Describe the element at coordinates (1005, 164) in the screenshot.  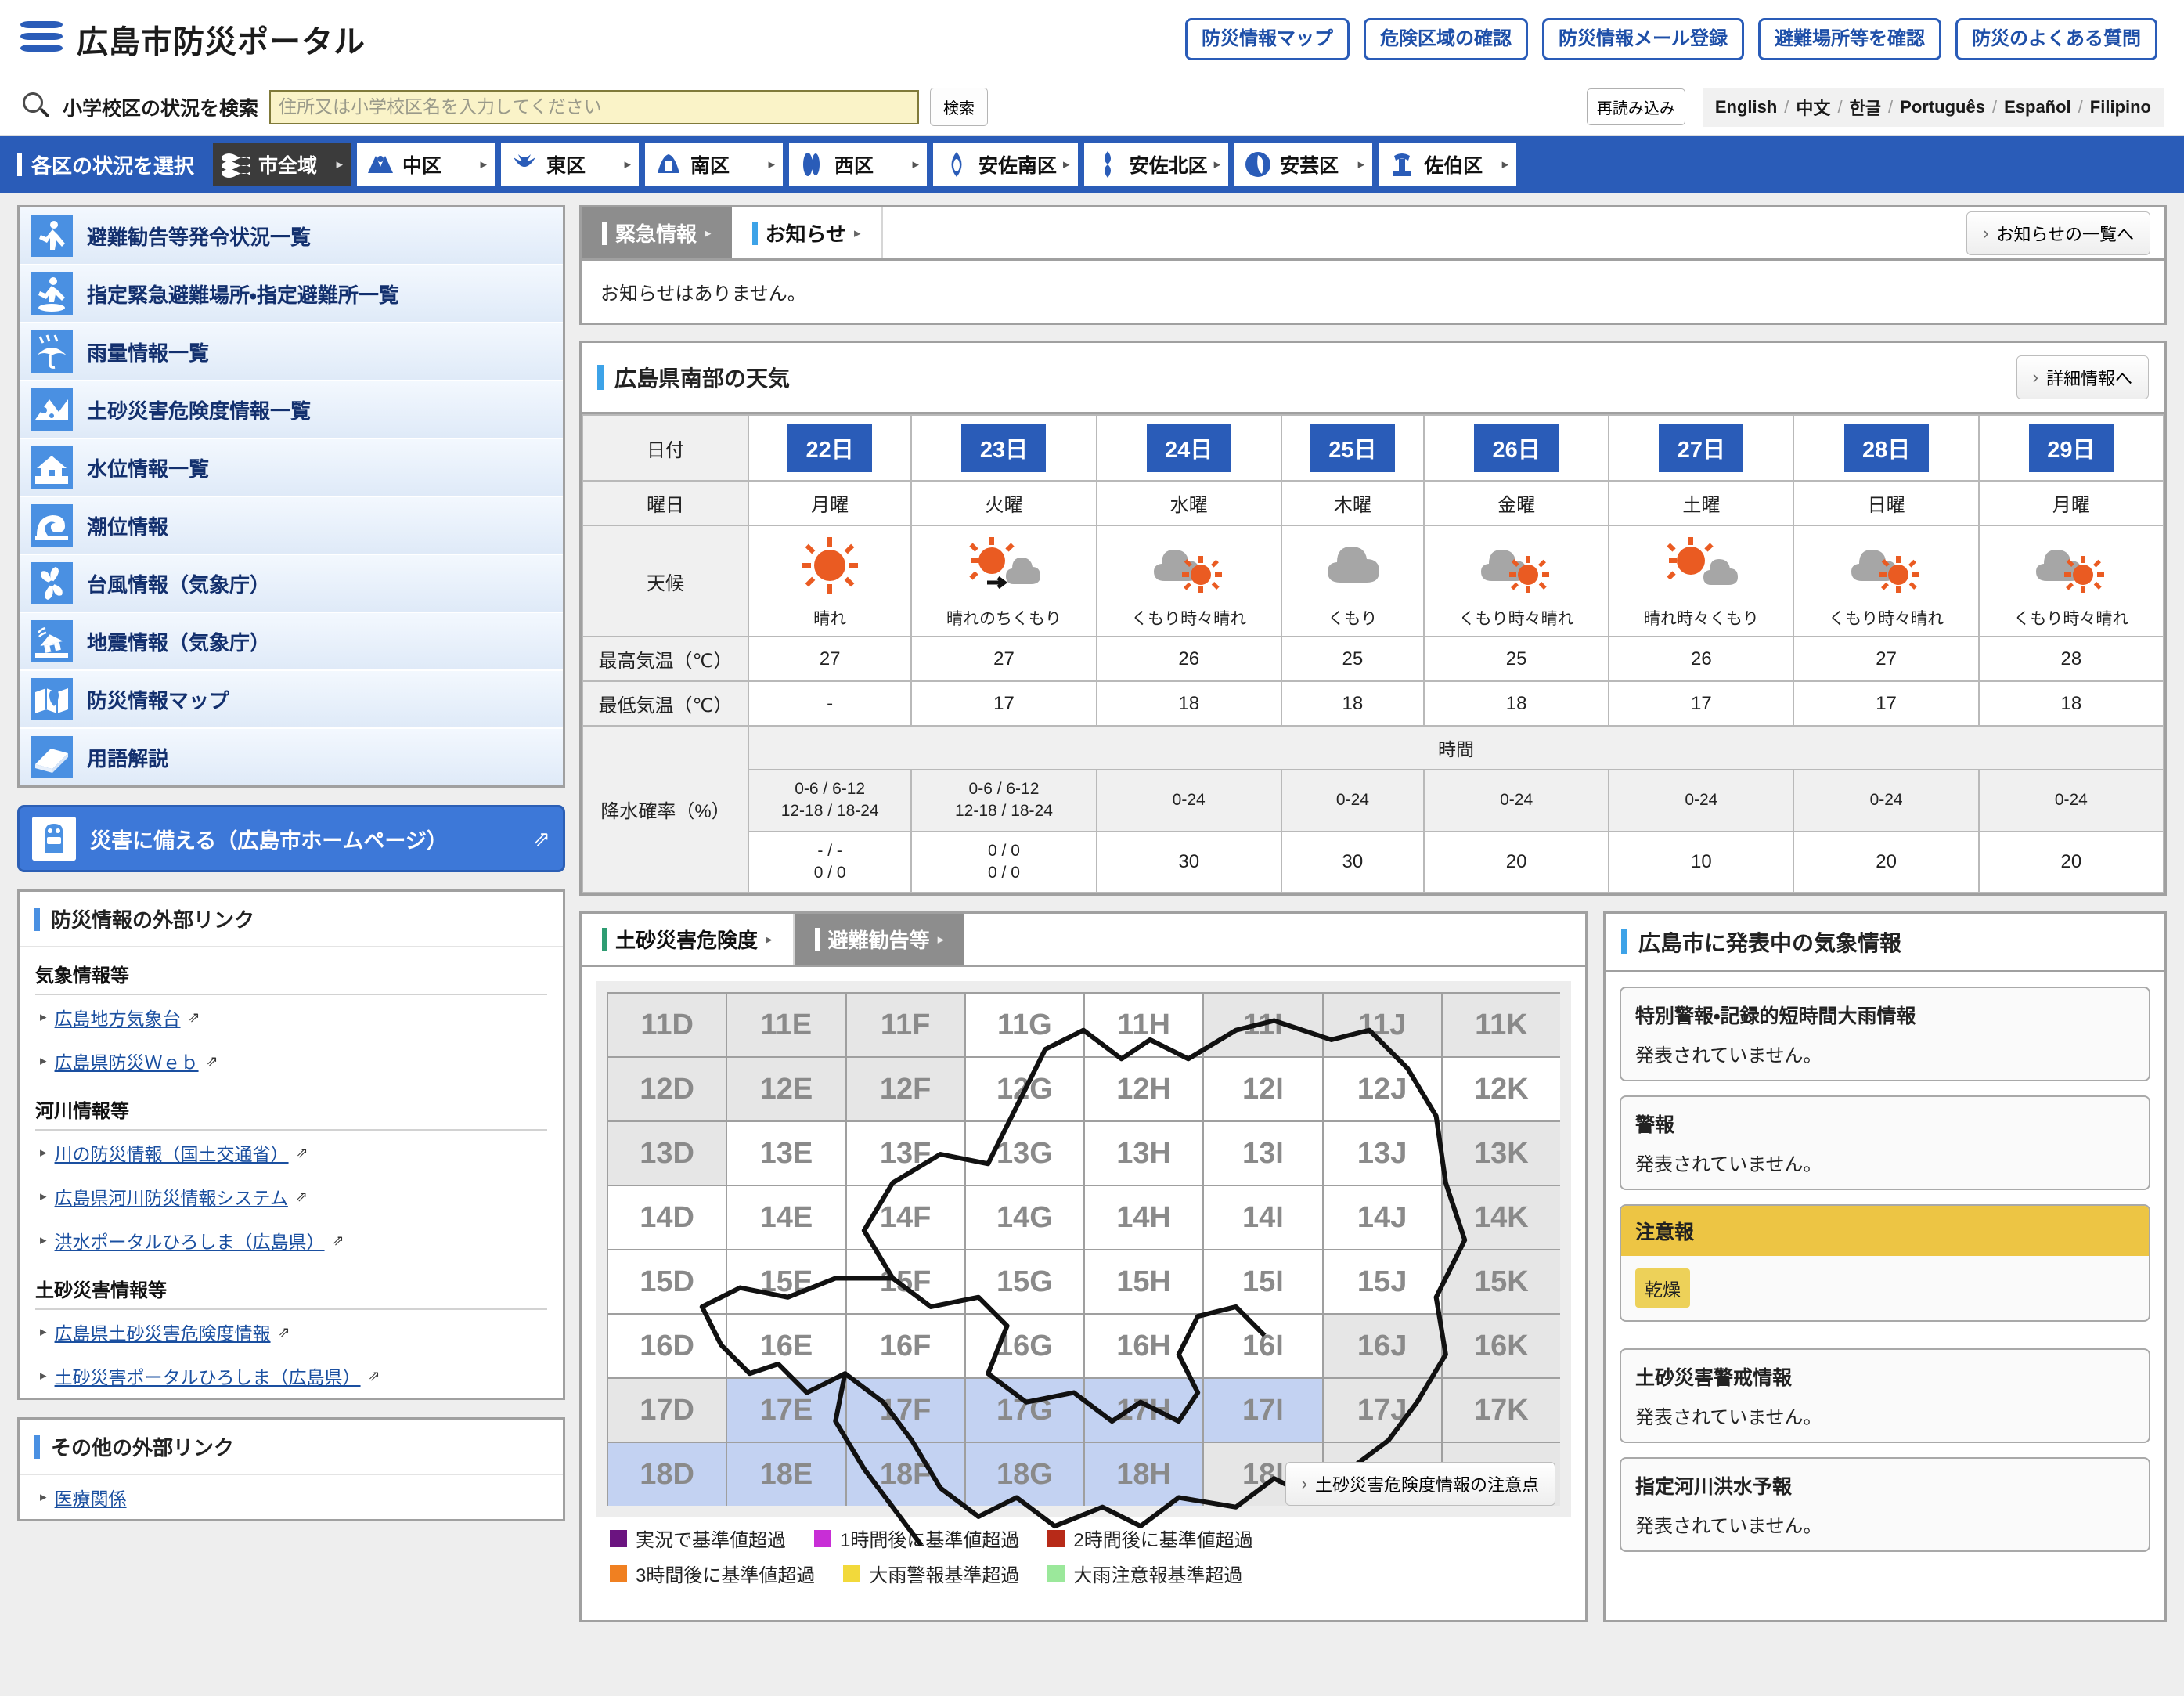
I see `ward-tab-asaminami: 安佐南区 ▸` at that location.